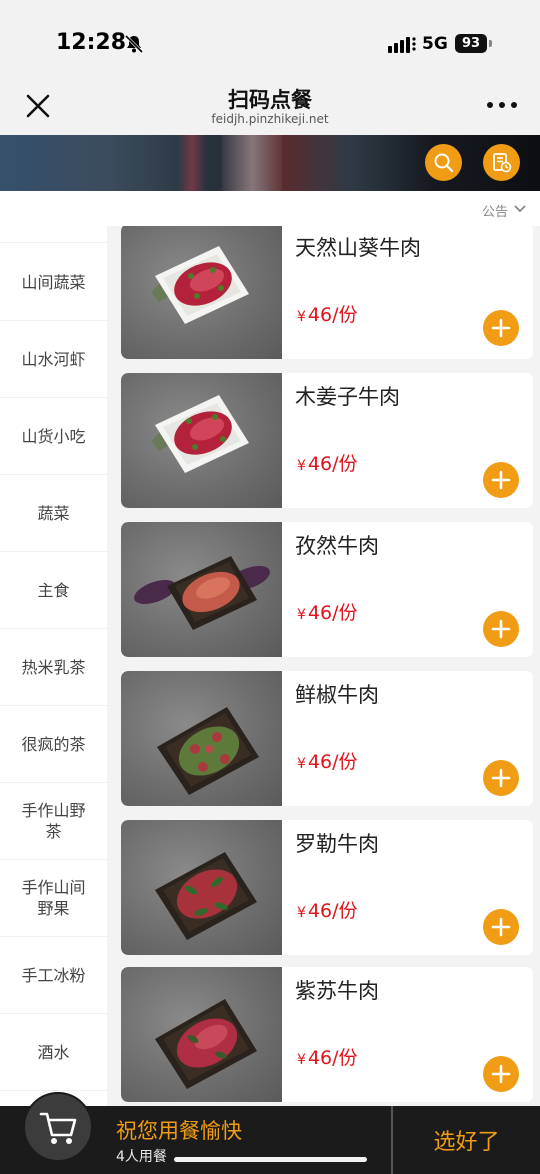 The image size is (540, 1174). I want to click on greeting-text: 祝您用餐愉快, so click(179, 1131).